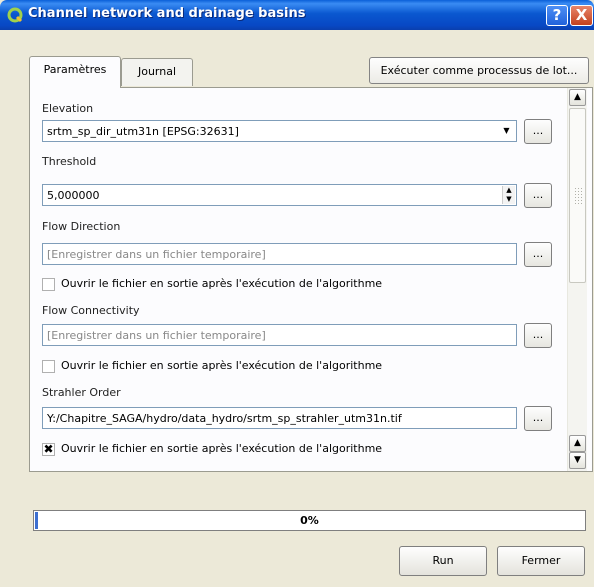  I want to click on flow-direction-open-checkbox, so click(48, 284).